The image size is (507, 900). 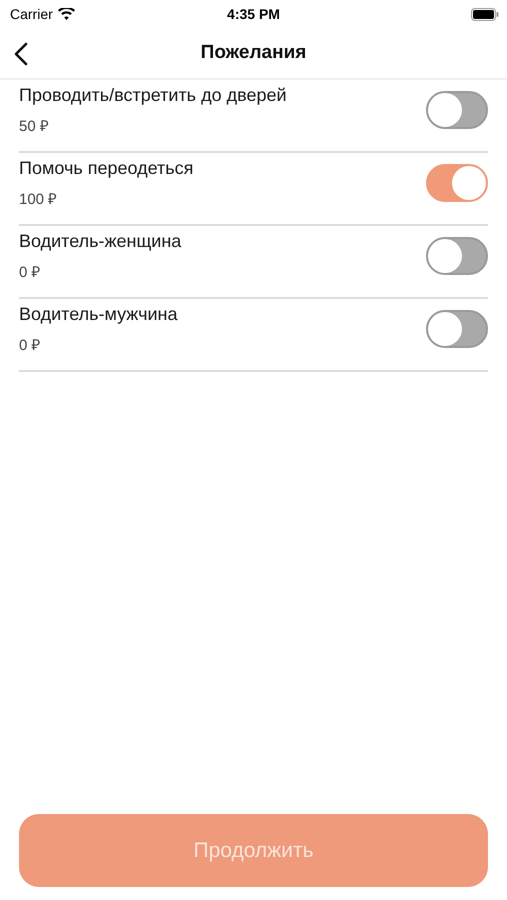 I want to click on chevron-left-icon, so click(x=21, y=54).